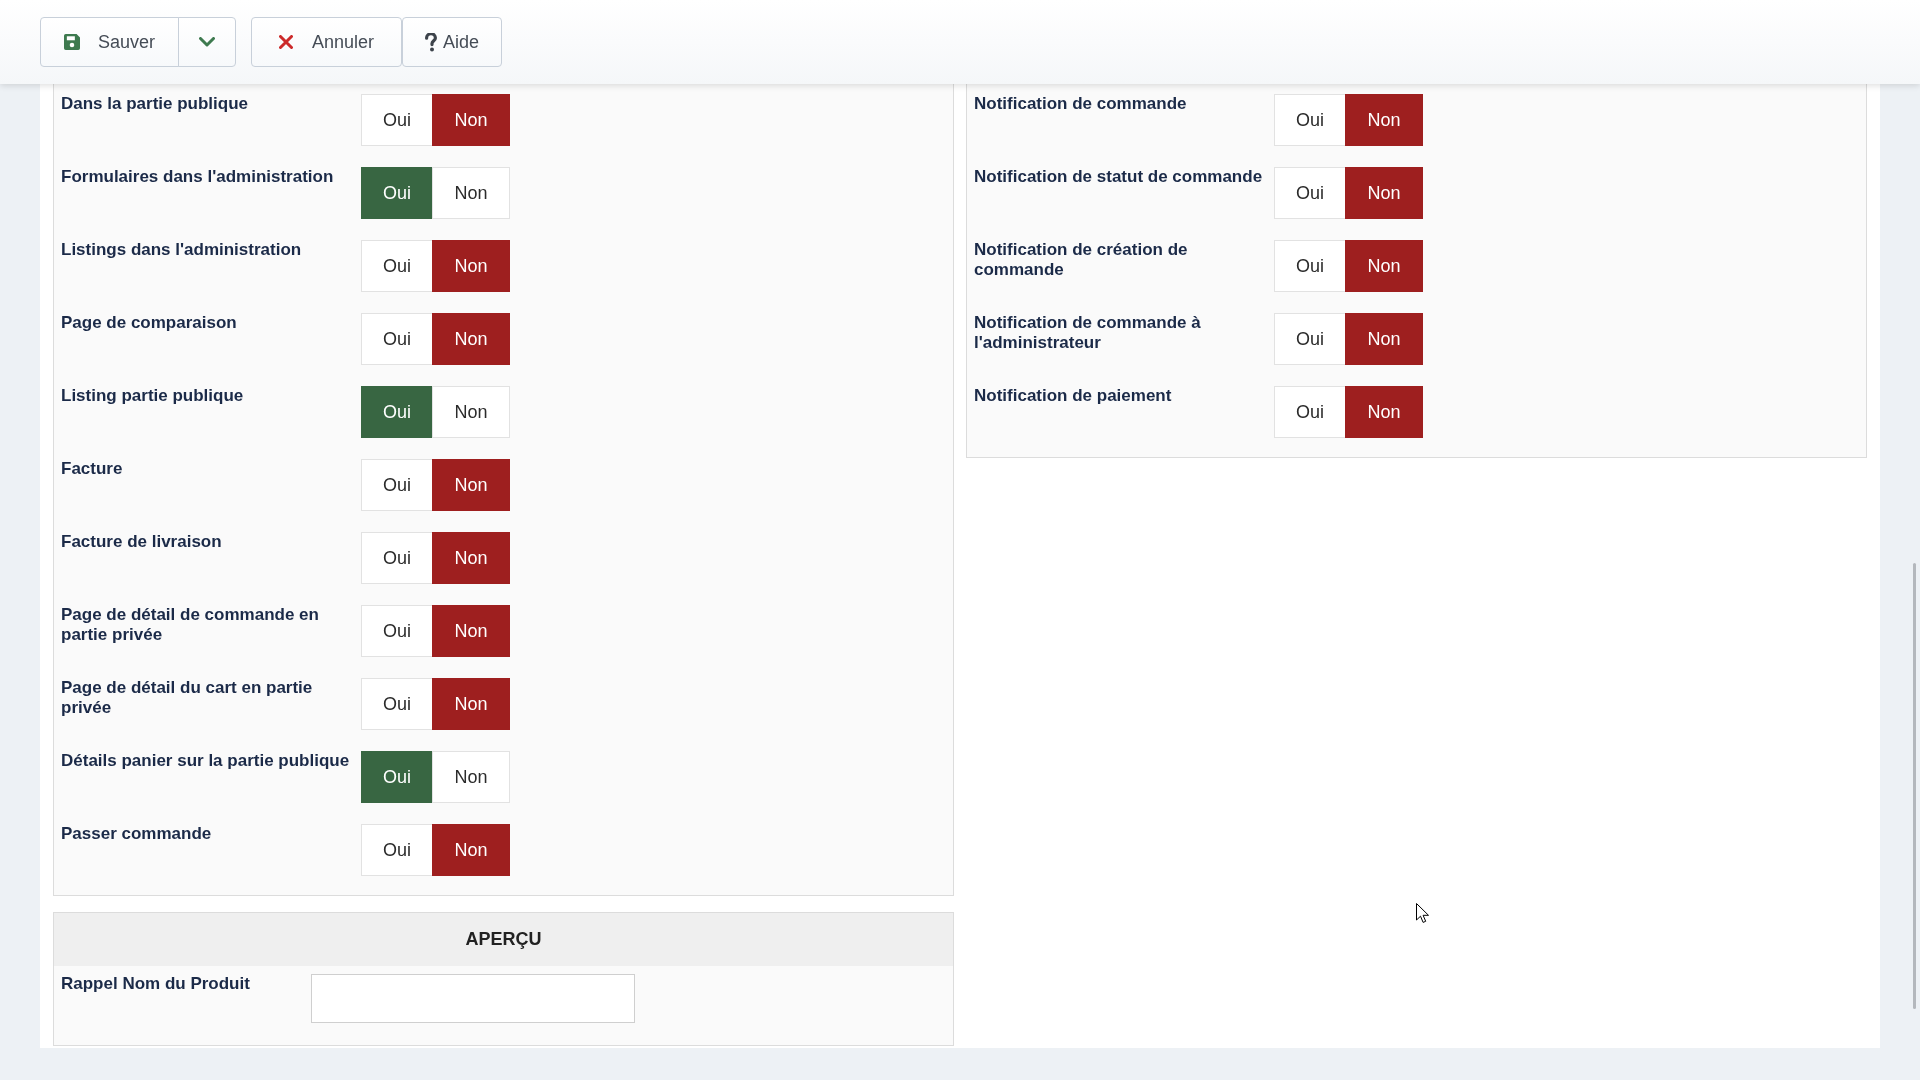 This screenshot has width=1920, height=1080. Describe the element at coordinates (285, 42) in the screenshot. I see `close-icon` at that location.